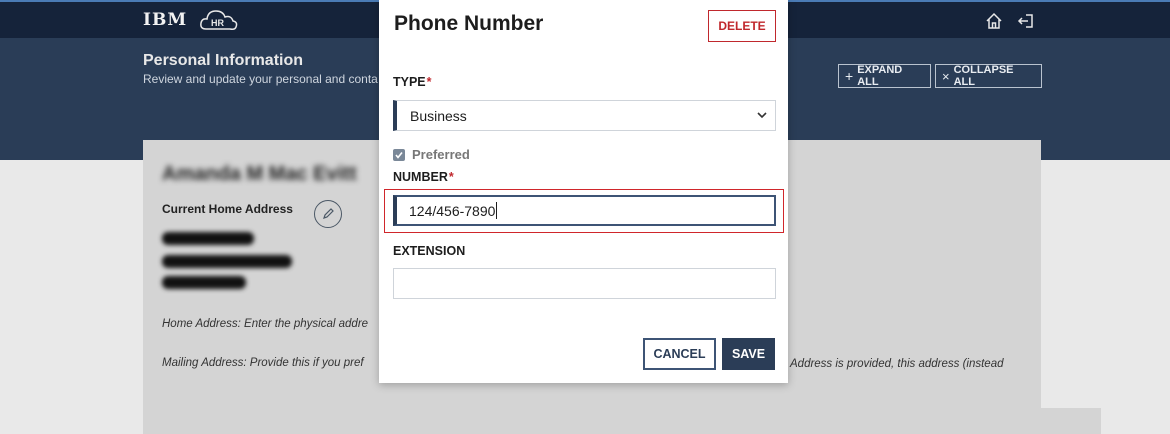 Image resolution: width=1170 pixels, height=434 pixels. I want to click on delete-button: DELETE, so click(742, 26).